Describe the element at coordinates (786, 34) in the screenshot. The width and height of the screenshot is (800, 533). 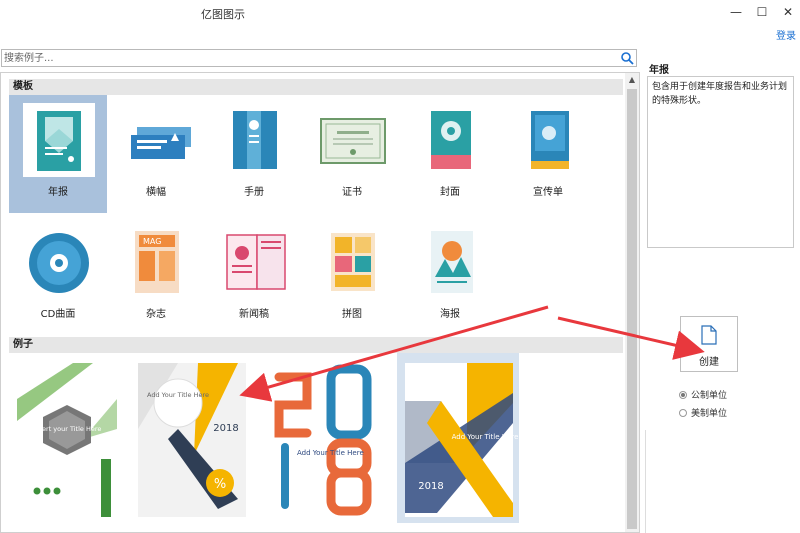
I see `login-link: 登录` at that location.